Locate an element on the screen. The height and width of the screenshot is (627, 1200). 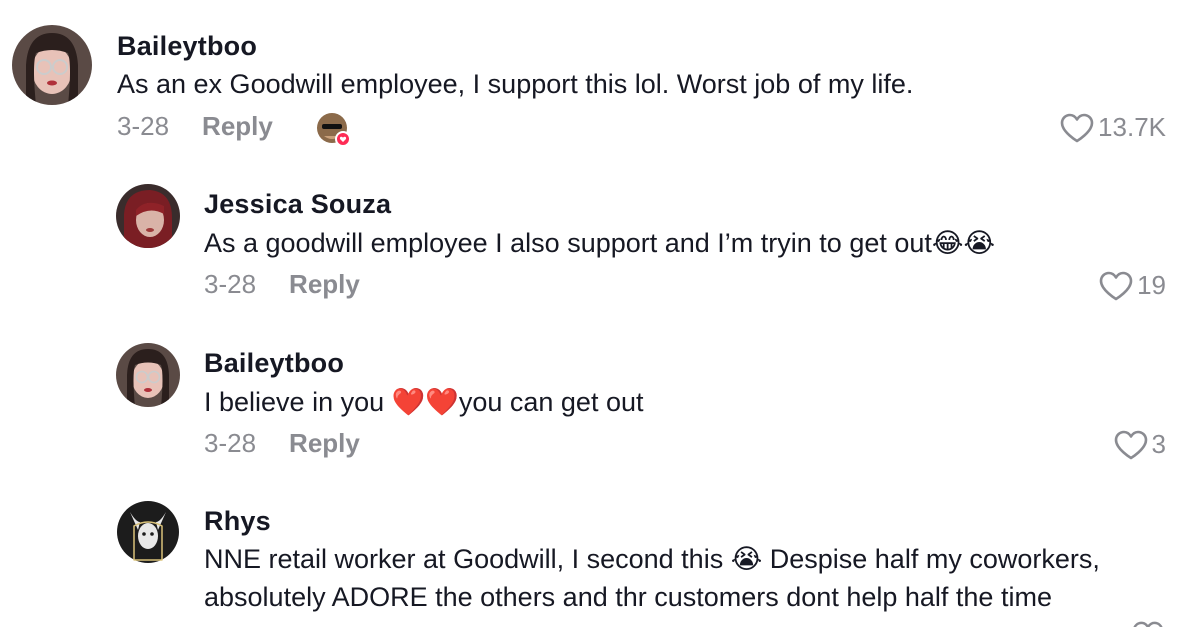
creator-liked-badge is located at coordinates (334, 130).